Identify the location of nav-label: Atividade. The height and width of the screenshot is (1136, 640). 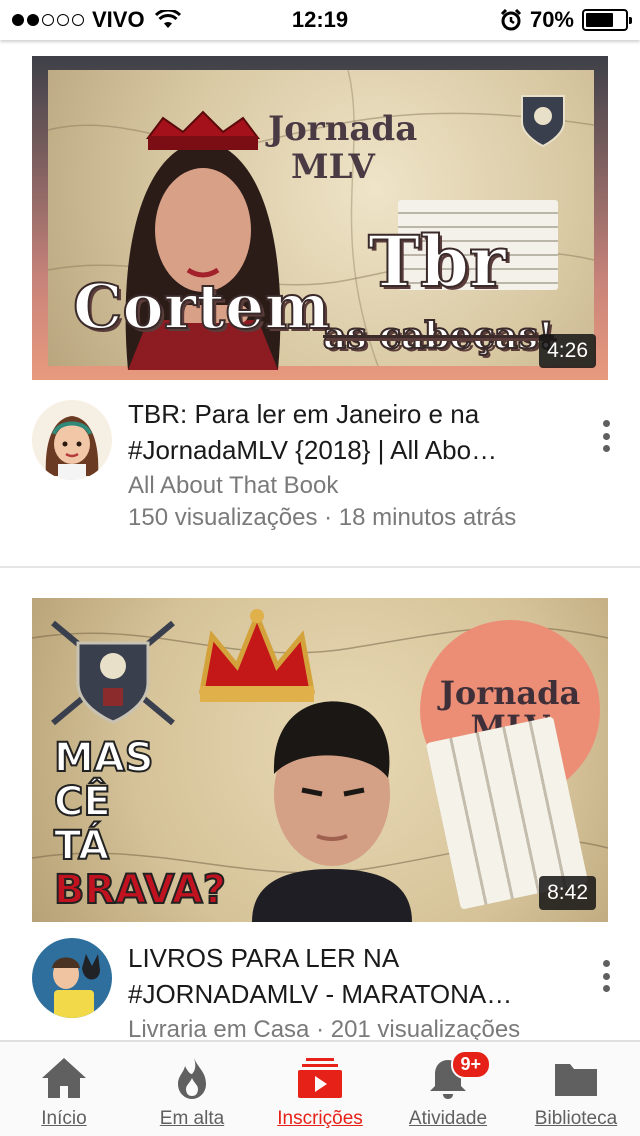
(448, 1118).